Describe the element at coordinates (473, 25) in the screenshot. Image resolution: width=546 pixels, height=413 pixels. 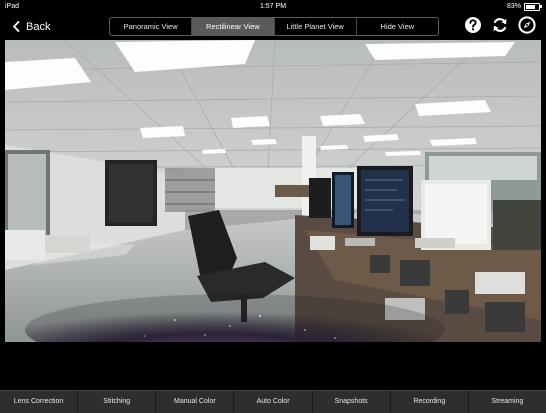
I see `help-icon` at that location.